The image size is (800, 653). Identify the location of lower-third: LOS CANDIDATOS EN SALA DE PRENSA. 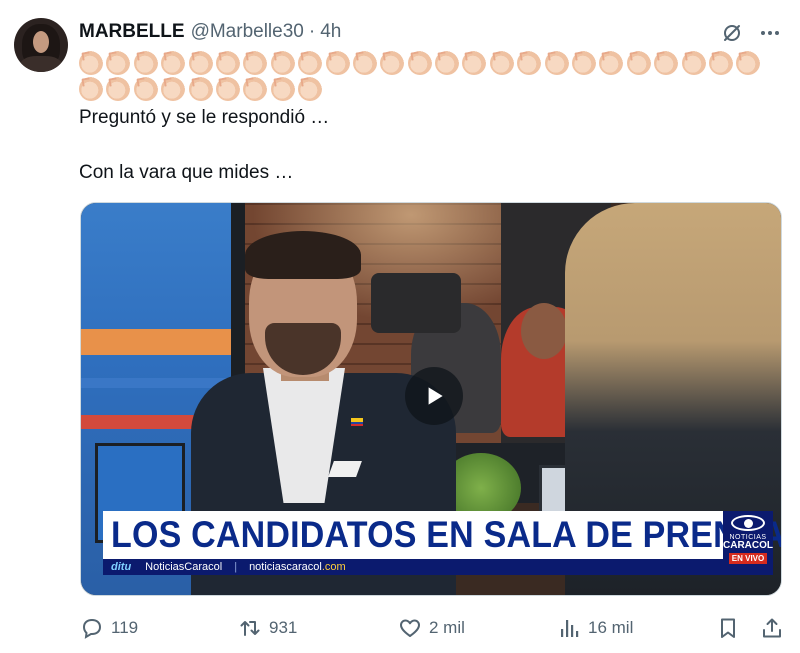
(442, 535).